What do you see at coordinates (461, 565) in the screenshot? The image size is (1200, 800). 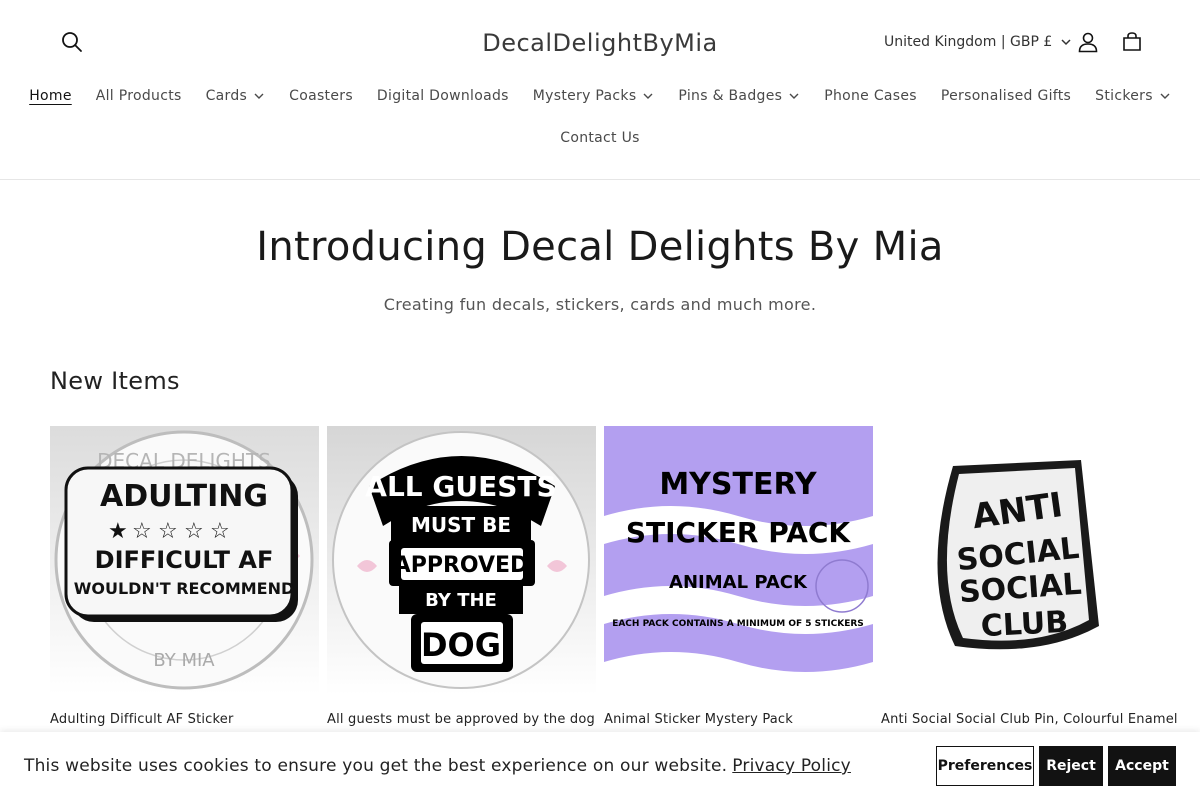 I see `sticker-text-line3: APPROVED` at bounding box center [461, 565].